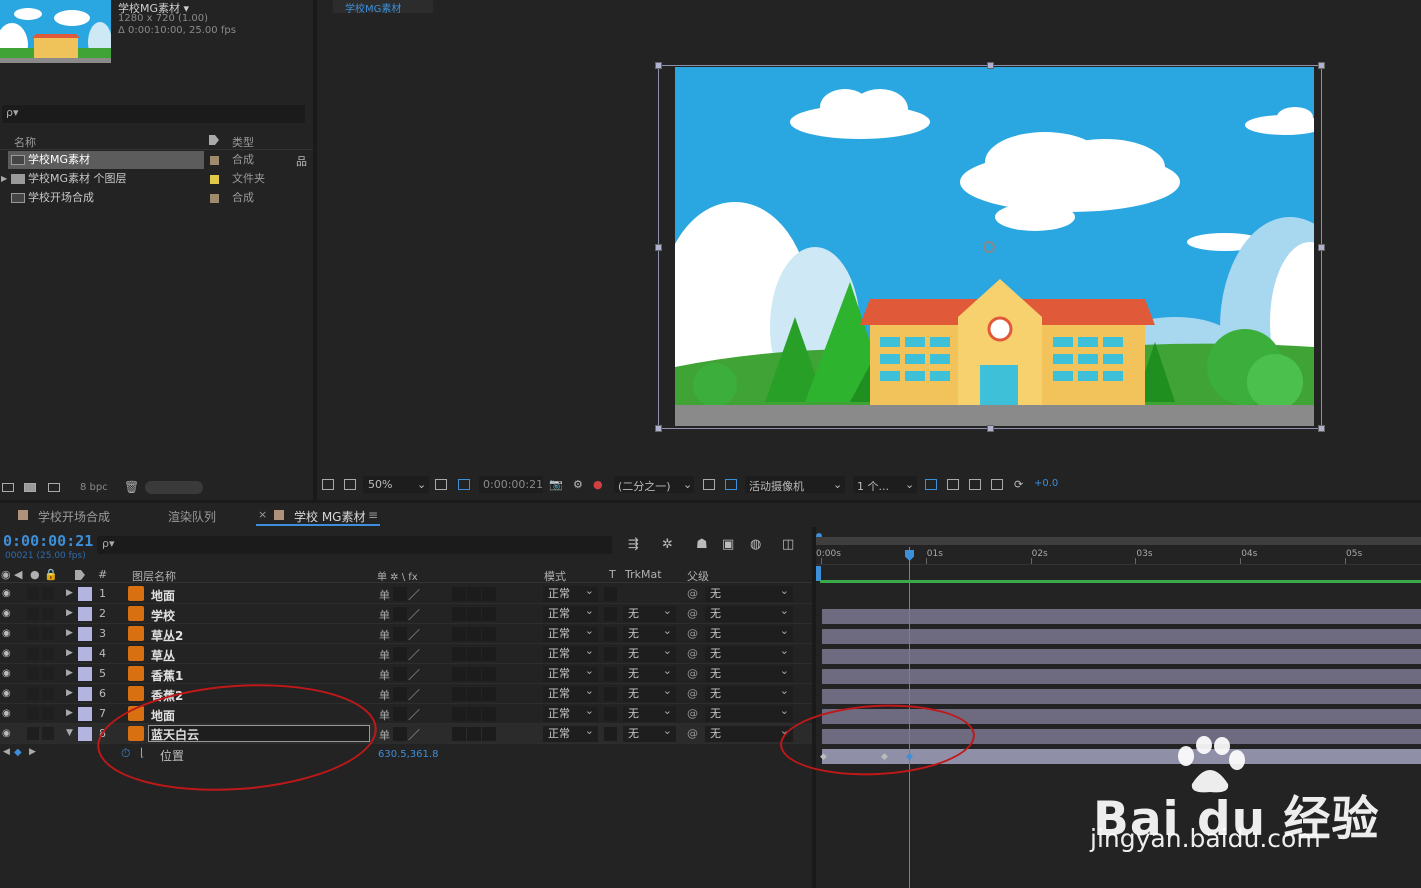 The width and height of the screenshot is (1421, 888). Describe the element at coordinates (406, 593) in the screenshot. I see `layer-row: ◉ ▶ 1 地面 单 ／ 正常 @ 无` at that location.